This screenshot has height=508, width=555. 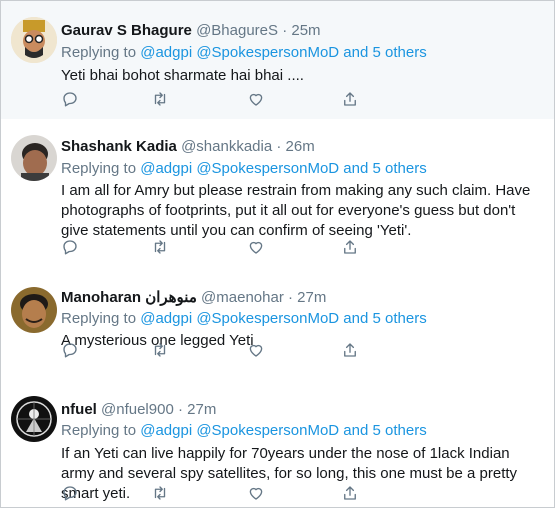 I want to click on display-name: Manoharan منوهران, so click(x=129, y=297).